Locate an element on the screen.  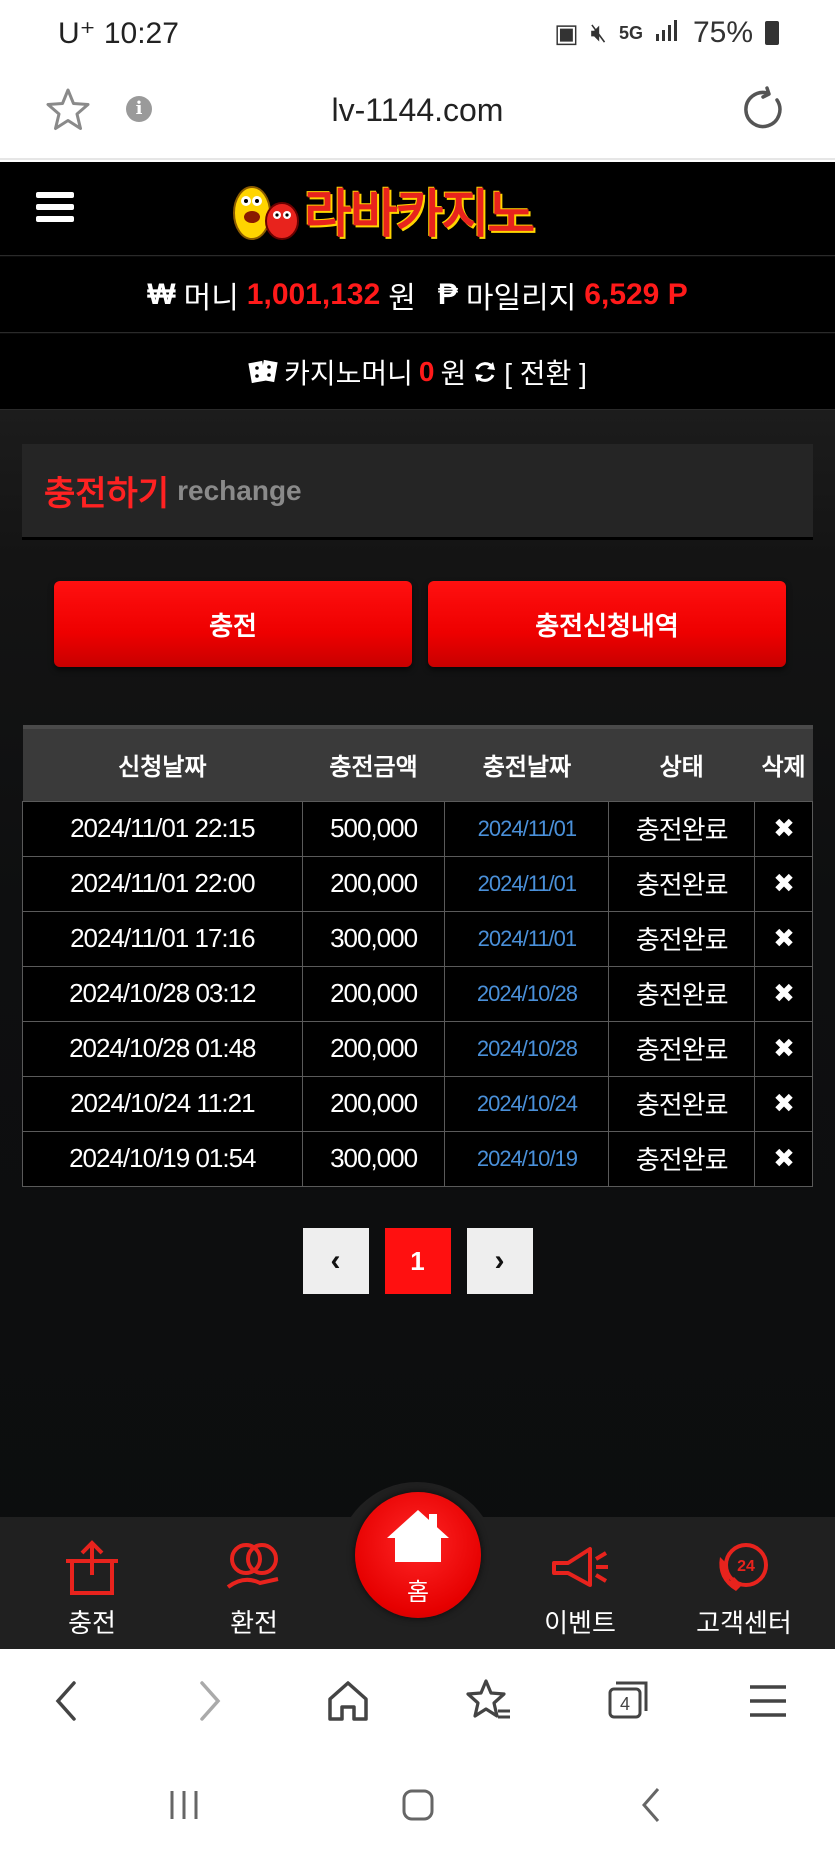
system-home-icon is located at coordinates (418, 1805).